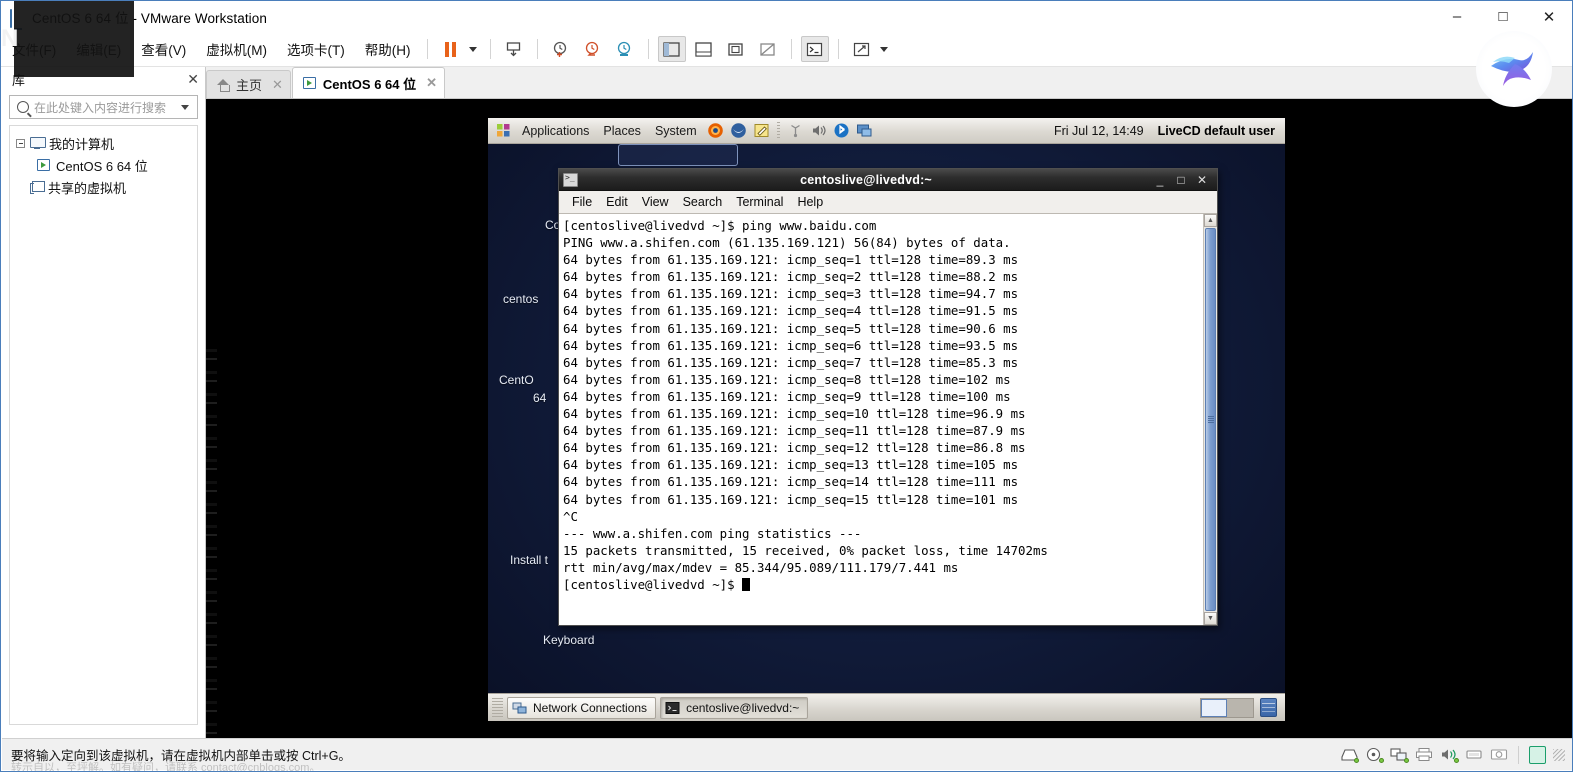 The width and height of the screenshot is (1573, 772). I want to click on terminal-scrollbar: ▲ ▼, so click(1210, 419).